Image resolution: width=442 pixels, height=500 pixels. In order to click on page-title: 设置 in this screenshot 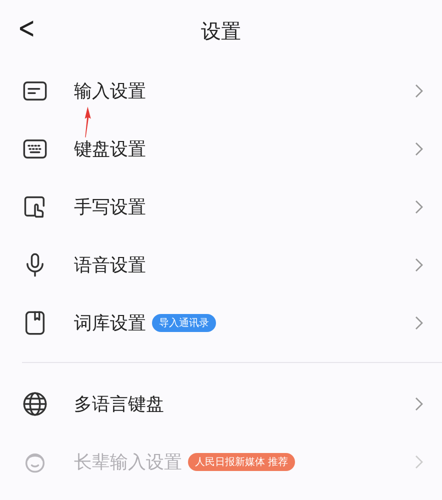, I will do `click(221, 31)`.